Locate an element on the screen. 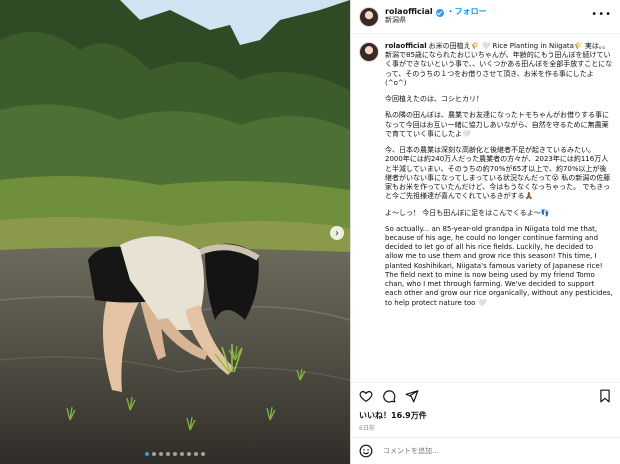 The height and width of the screenshot is (464, 620). comment-bar is located at coordinates (485, 450).